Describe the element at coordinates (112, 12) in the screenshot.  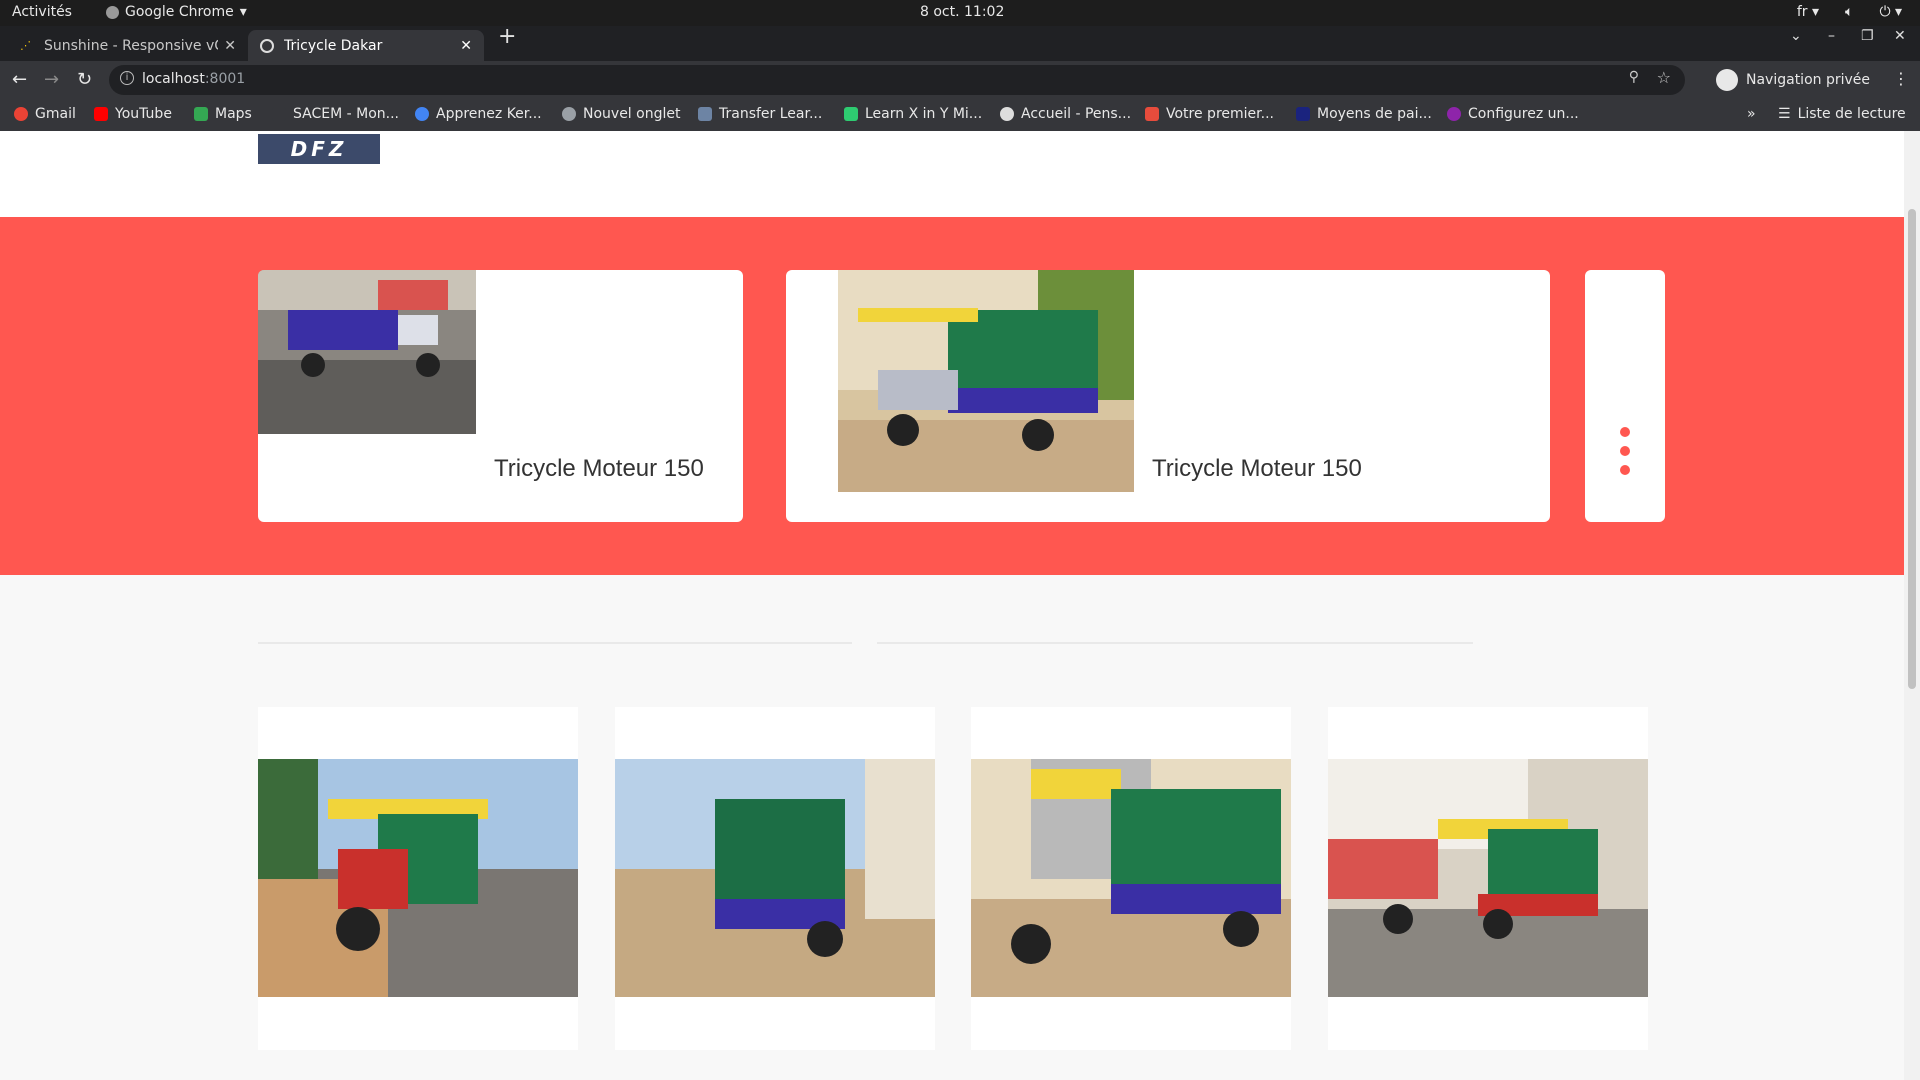
I see `chrome-icon` at that location.